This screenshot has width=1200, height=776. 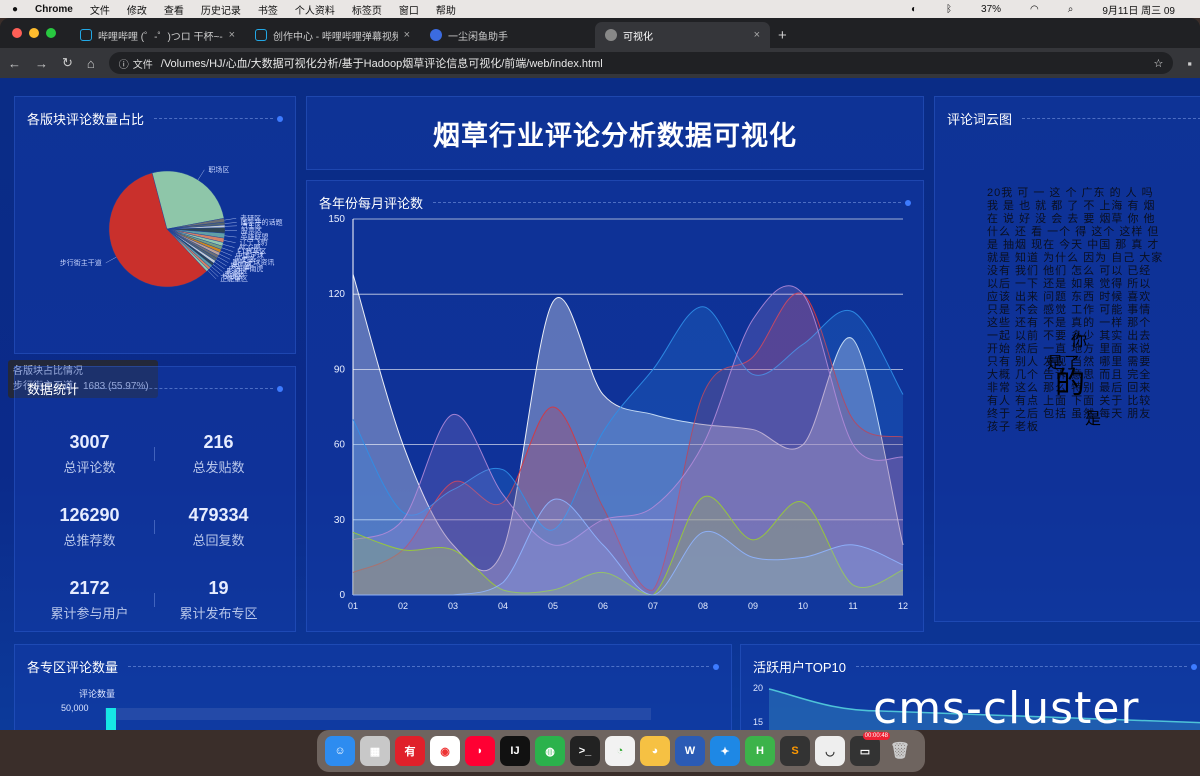 I want to click on window-controls, so click(x=34, y=33).